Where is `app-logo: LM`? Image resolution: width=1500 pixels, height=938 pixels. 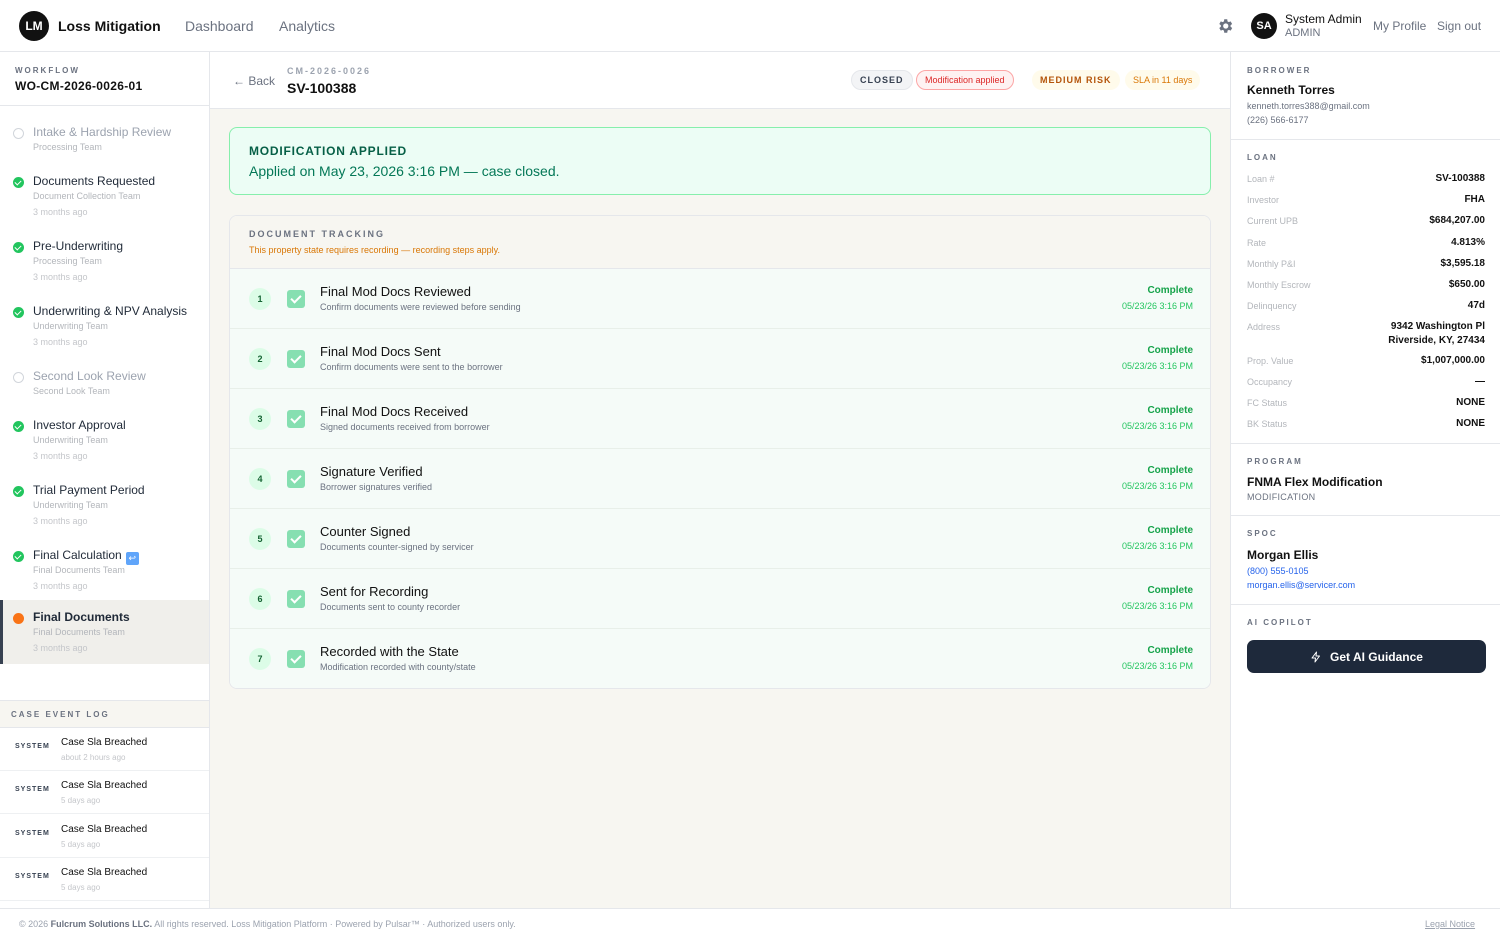 app-logo: LM is located at coordinates (34, 26).